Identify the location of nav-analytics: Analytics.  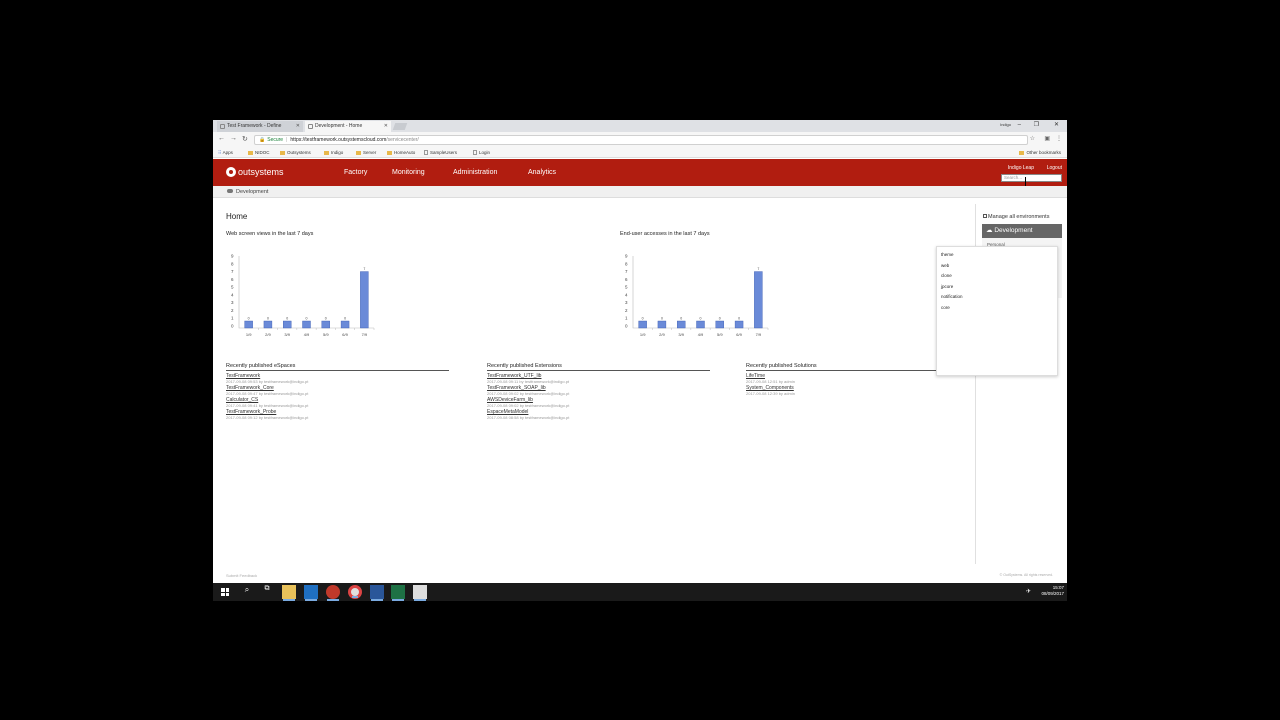
(542, 172).